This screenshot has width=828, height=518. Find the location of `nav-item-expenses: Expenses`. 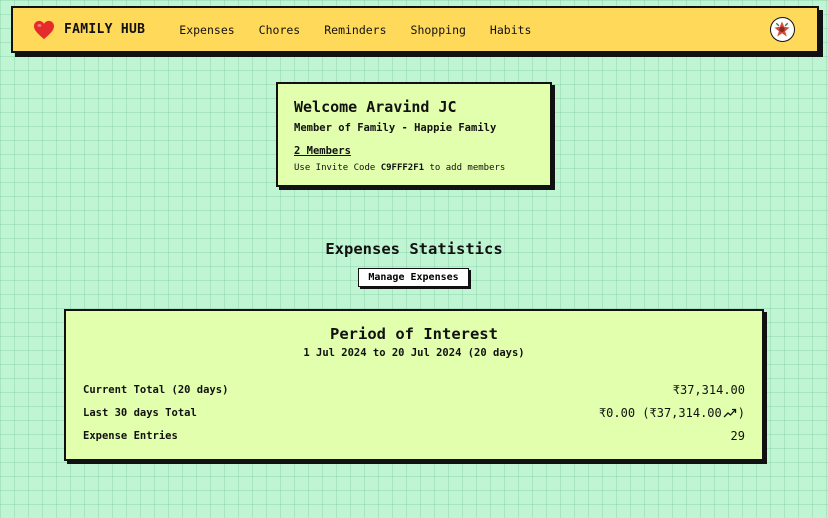

nav-item-expenses: Expenses is located at coordinates (206, 30).